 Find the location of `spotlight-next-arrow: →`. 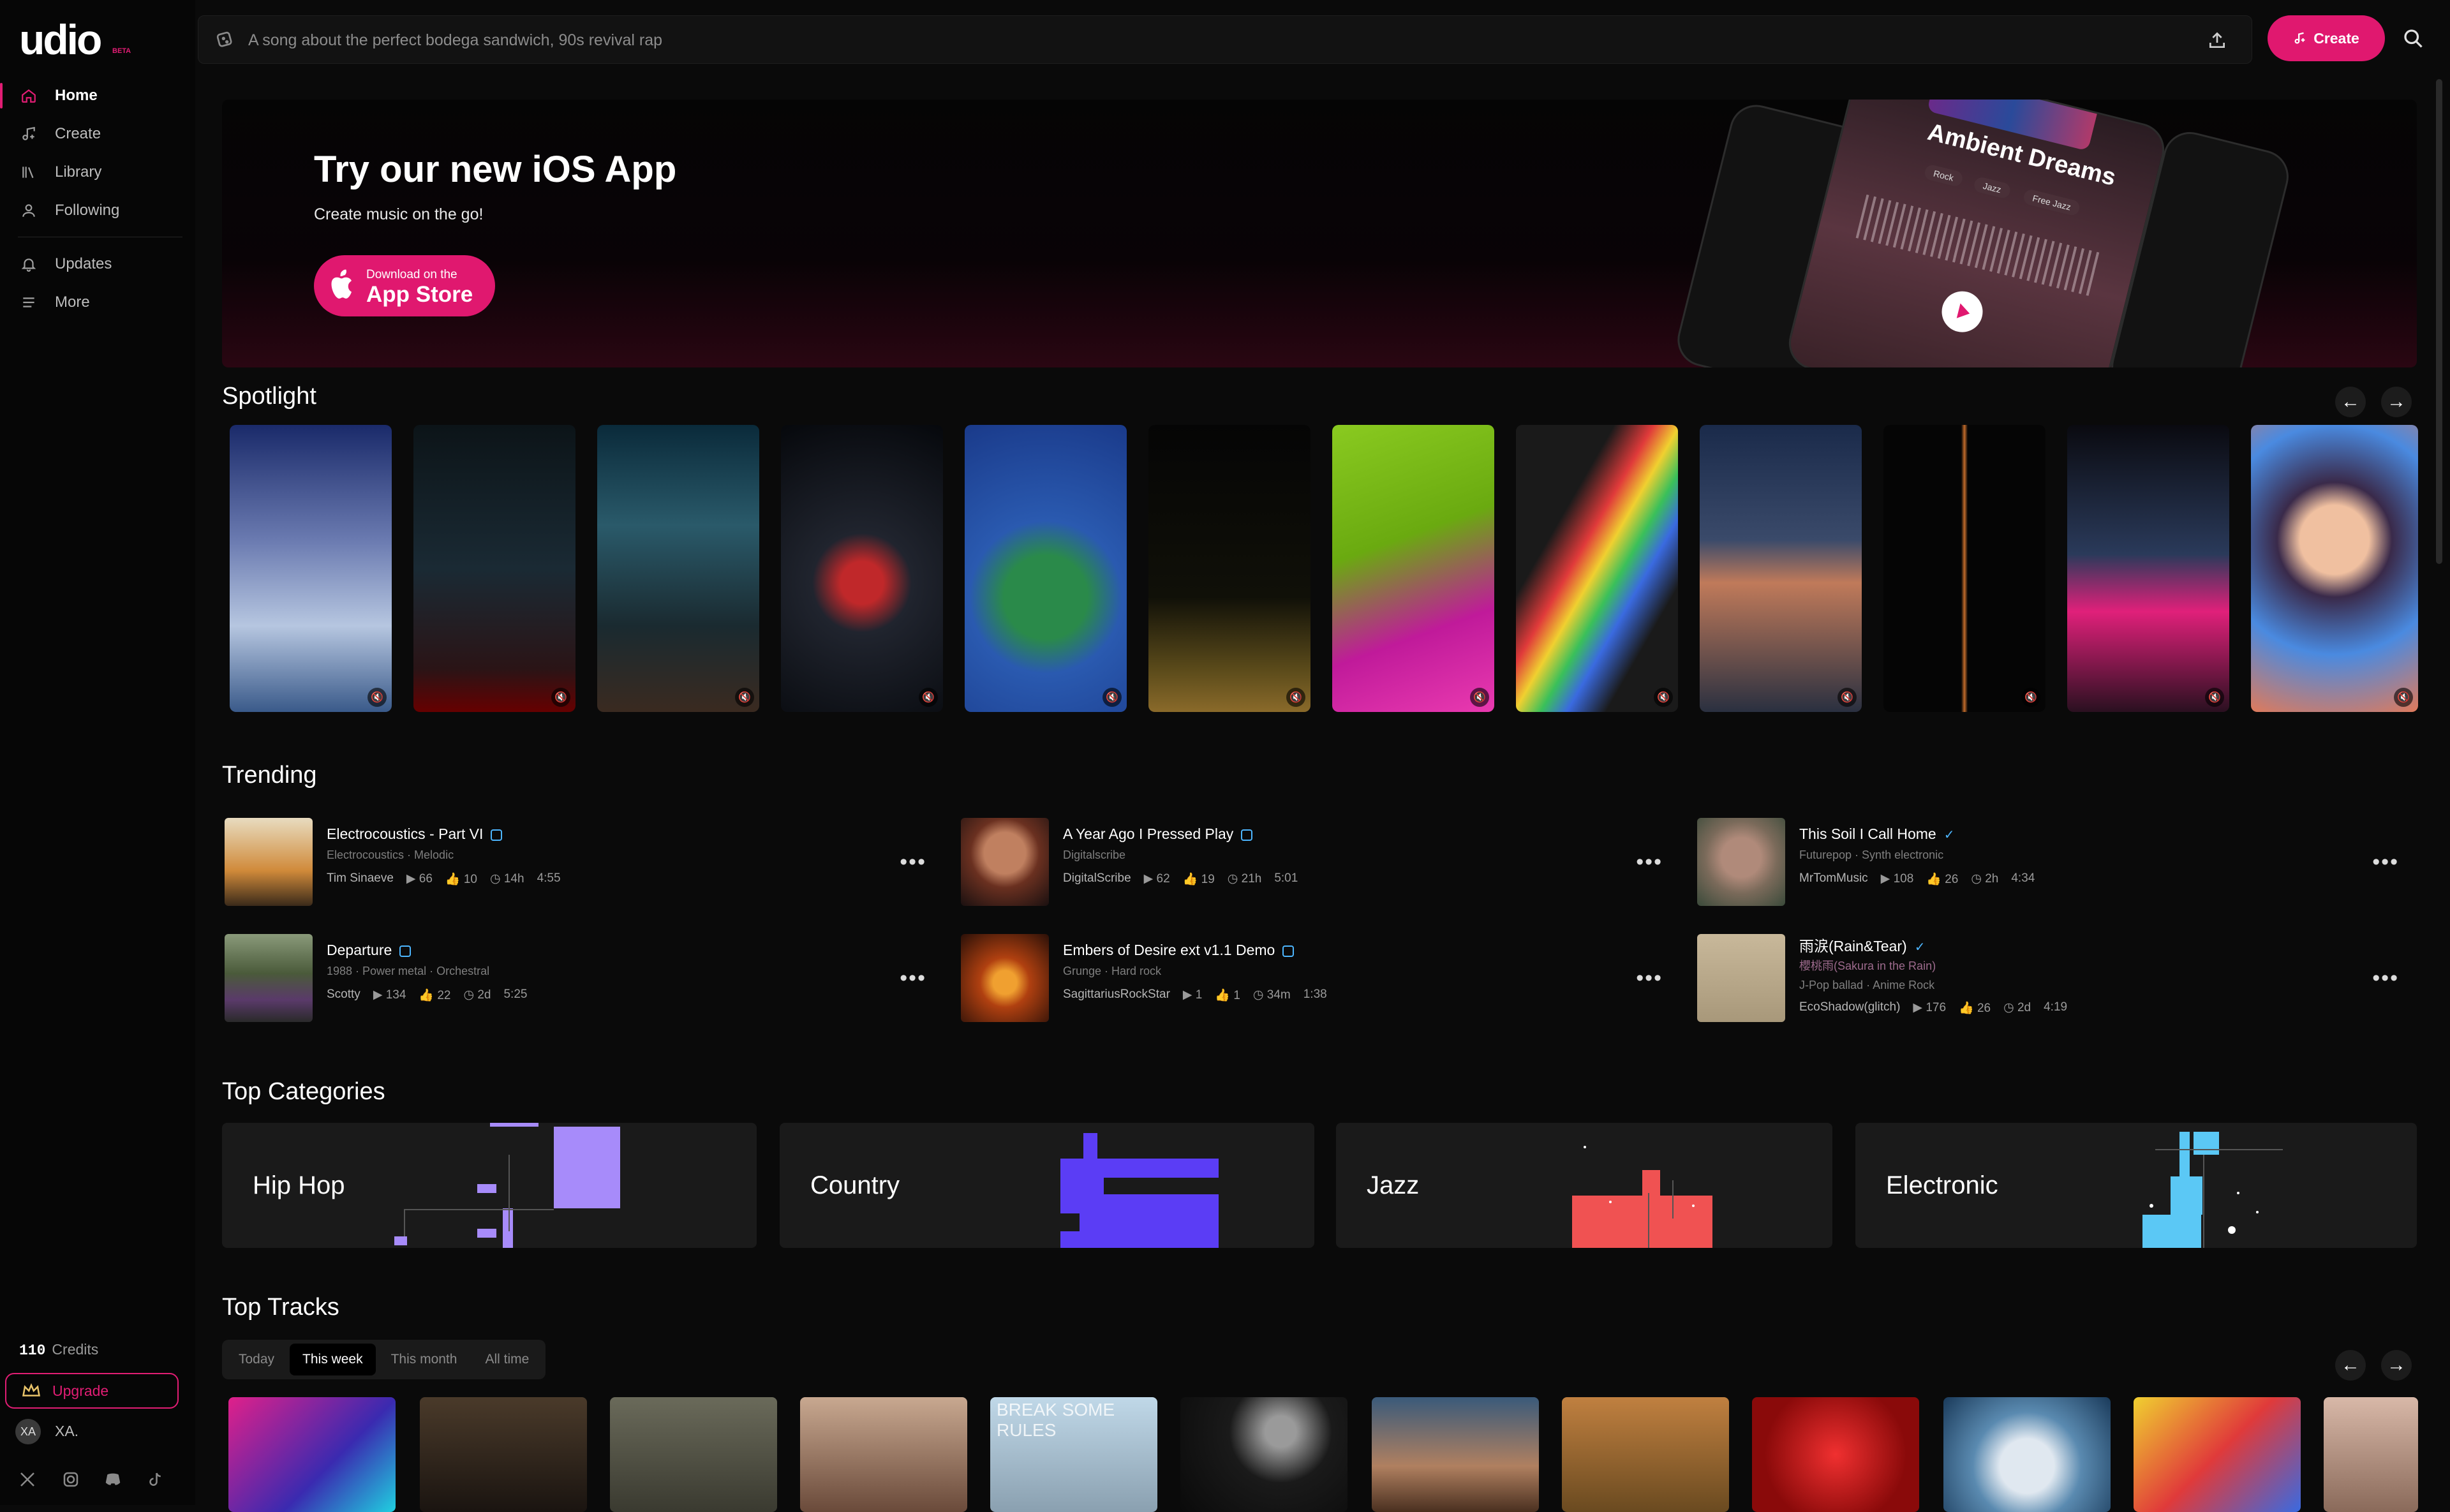

spotlight-next-arrow: → is located at coordinates (2396, 402).